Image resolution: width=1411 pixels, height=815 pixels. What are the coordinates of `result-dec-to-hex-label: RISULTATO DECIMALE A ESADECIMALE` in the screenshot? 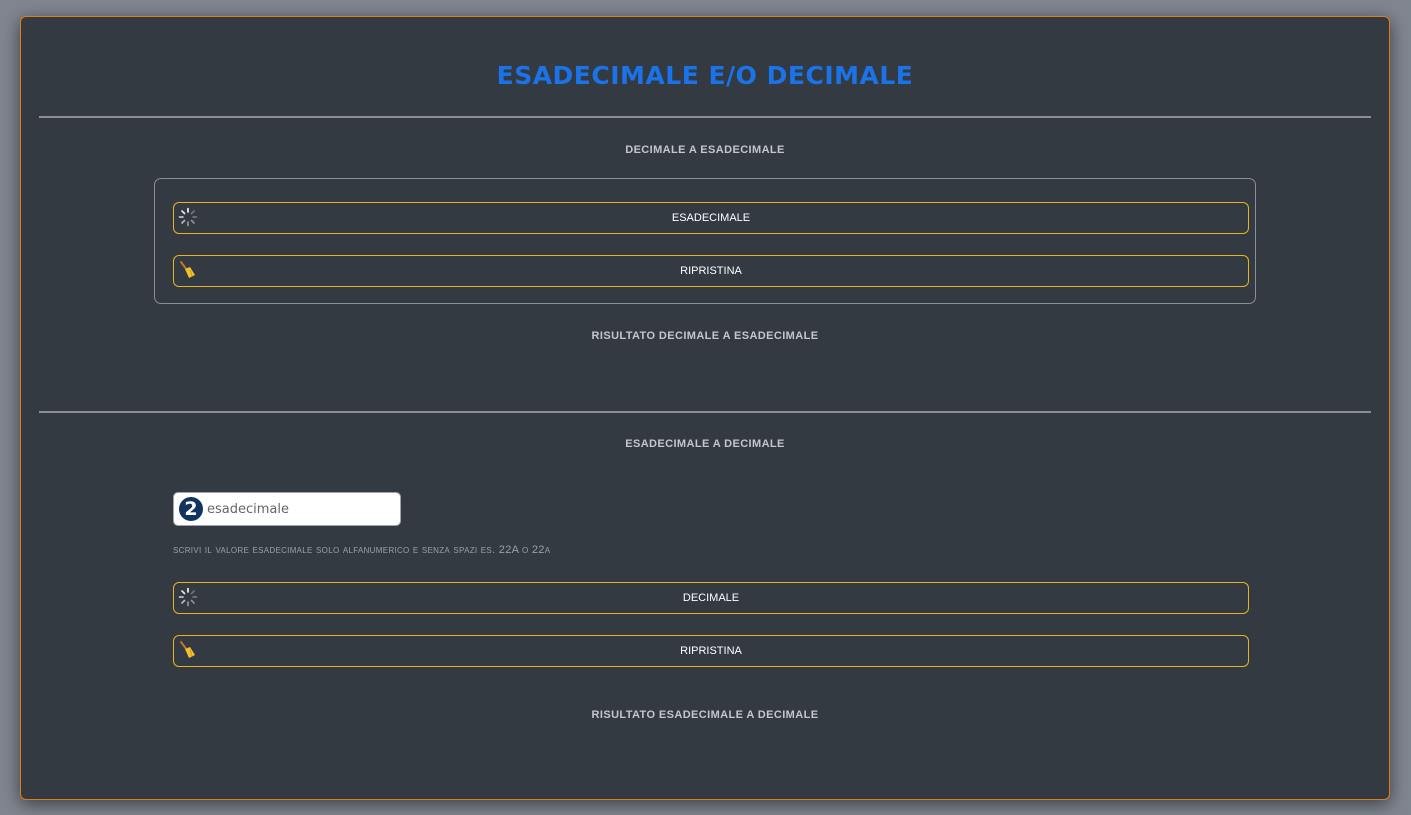 It's located at (705, 336).